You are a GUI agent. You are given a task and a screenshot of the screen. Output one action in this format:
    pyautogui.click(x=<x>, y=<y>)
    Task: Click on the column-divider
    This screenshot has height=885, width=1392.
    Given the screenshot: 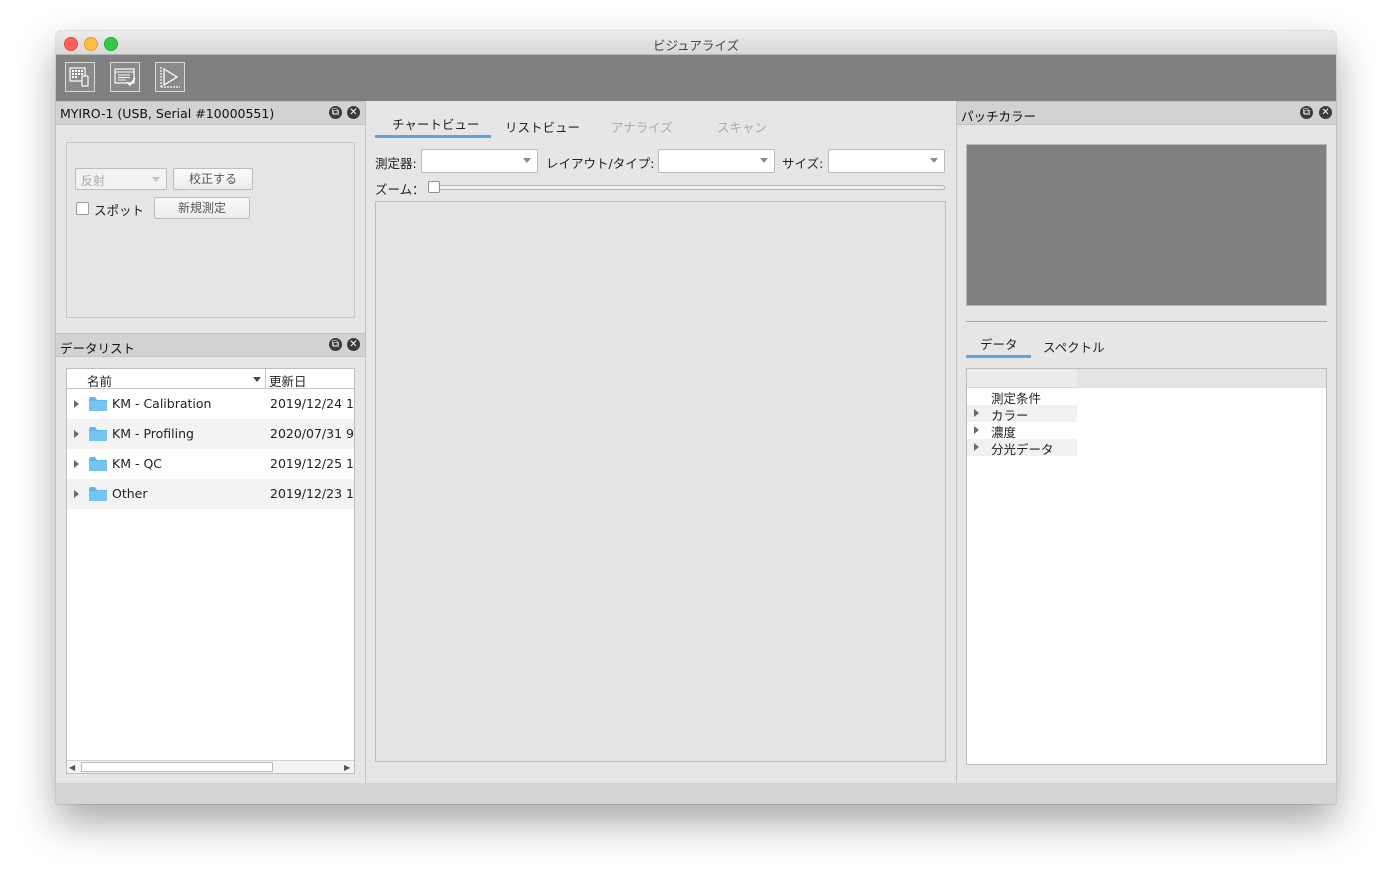 What is the action you would take?
    pyautogui.click(x=265, y=379)
    